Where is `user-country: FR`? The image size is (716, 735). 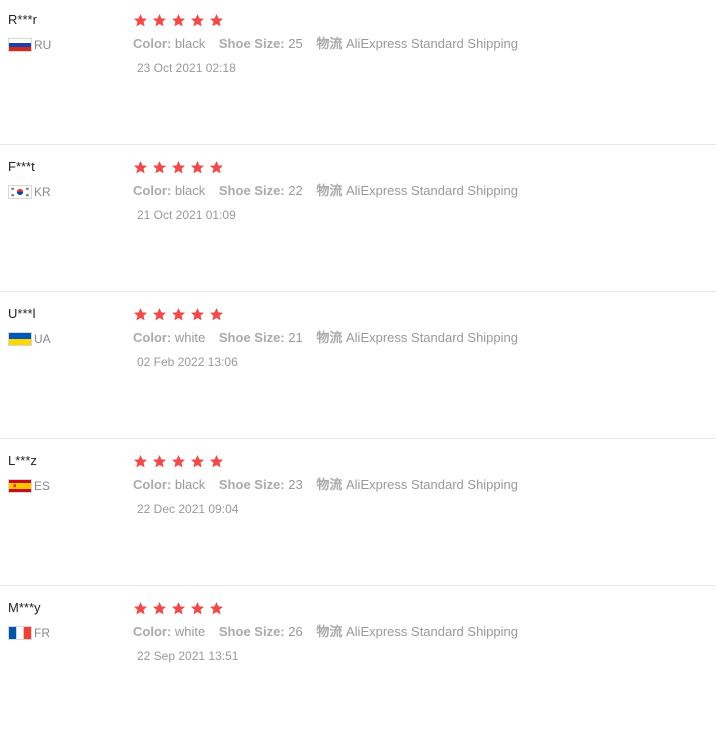 user-country: FR is located at coordinates (63, 633).